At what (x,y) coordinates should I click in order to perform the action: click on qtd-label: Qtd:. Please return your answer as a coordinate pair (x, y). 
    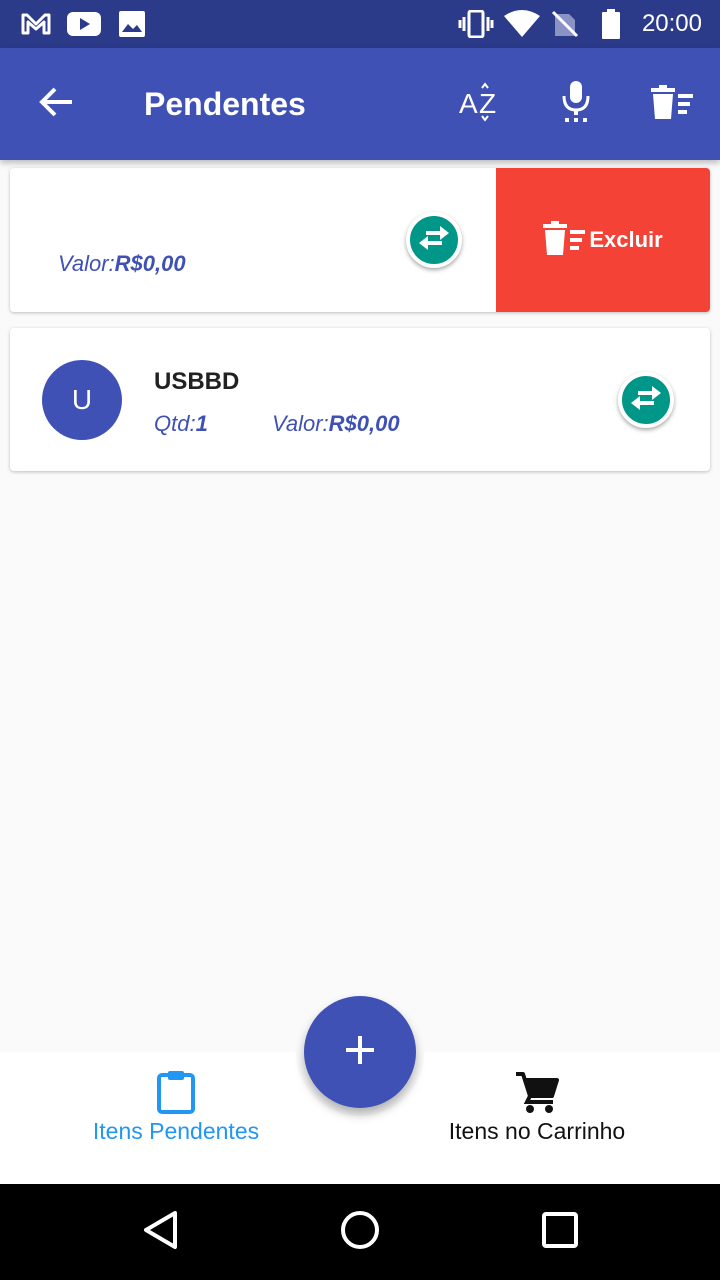
    Looking at the image, I should click on (175, 423).